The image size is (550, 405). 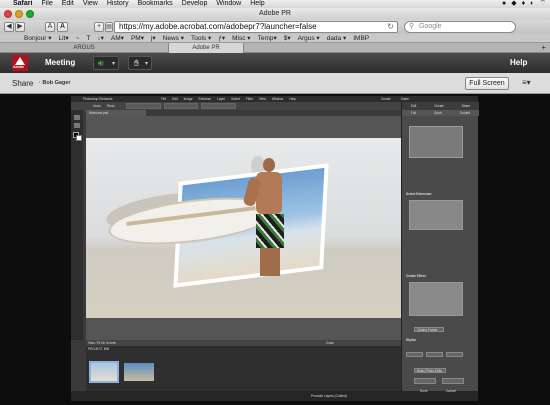 I want to click on pse-menu-select: Select, so click(x=235, y=99).